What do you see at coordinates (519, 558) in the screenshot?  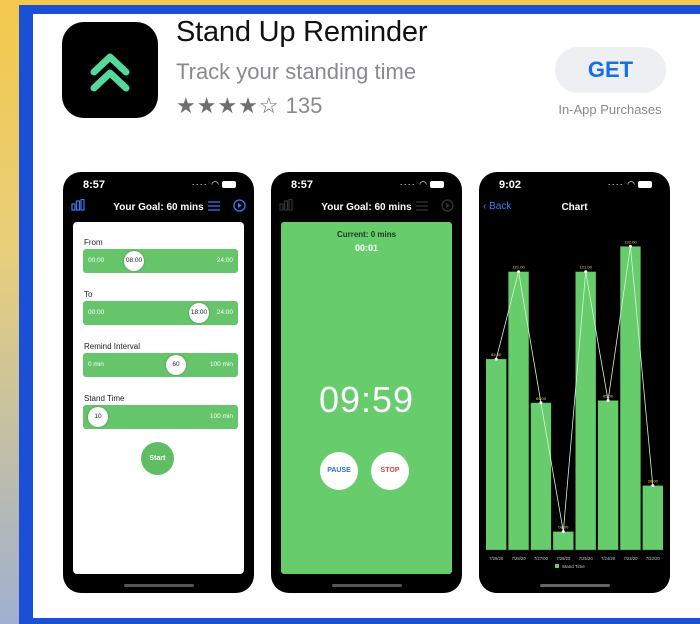 I see `x-tick-label: 7/28/20` at bounding box center [519, 558].